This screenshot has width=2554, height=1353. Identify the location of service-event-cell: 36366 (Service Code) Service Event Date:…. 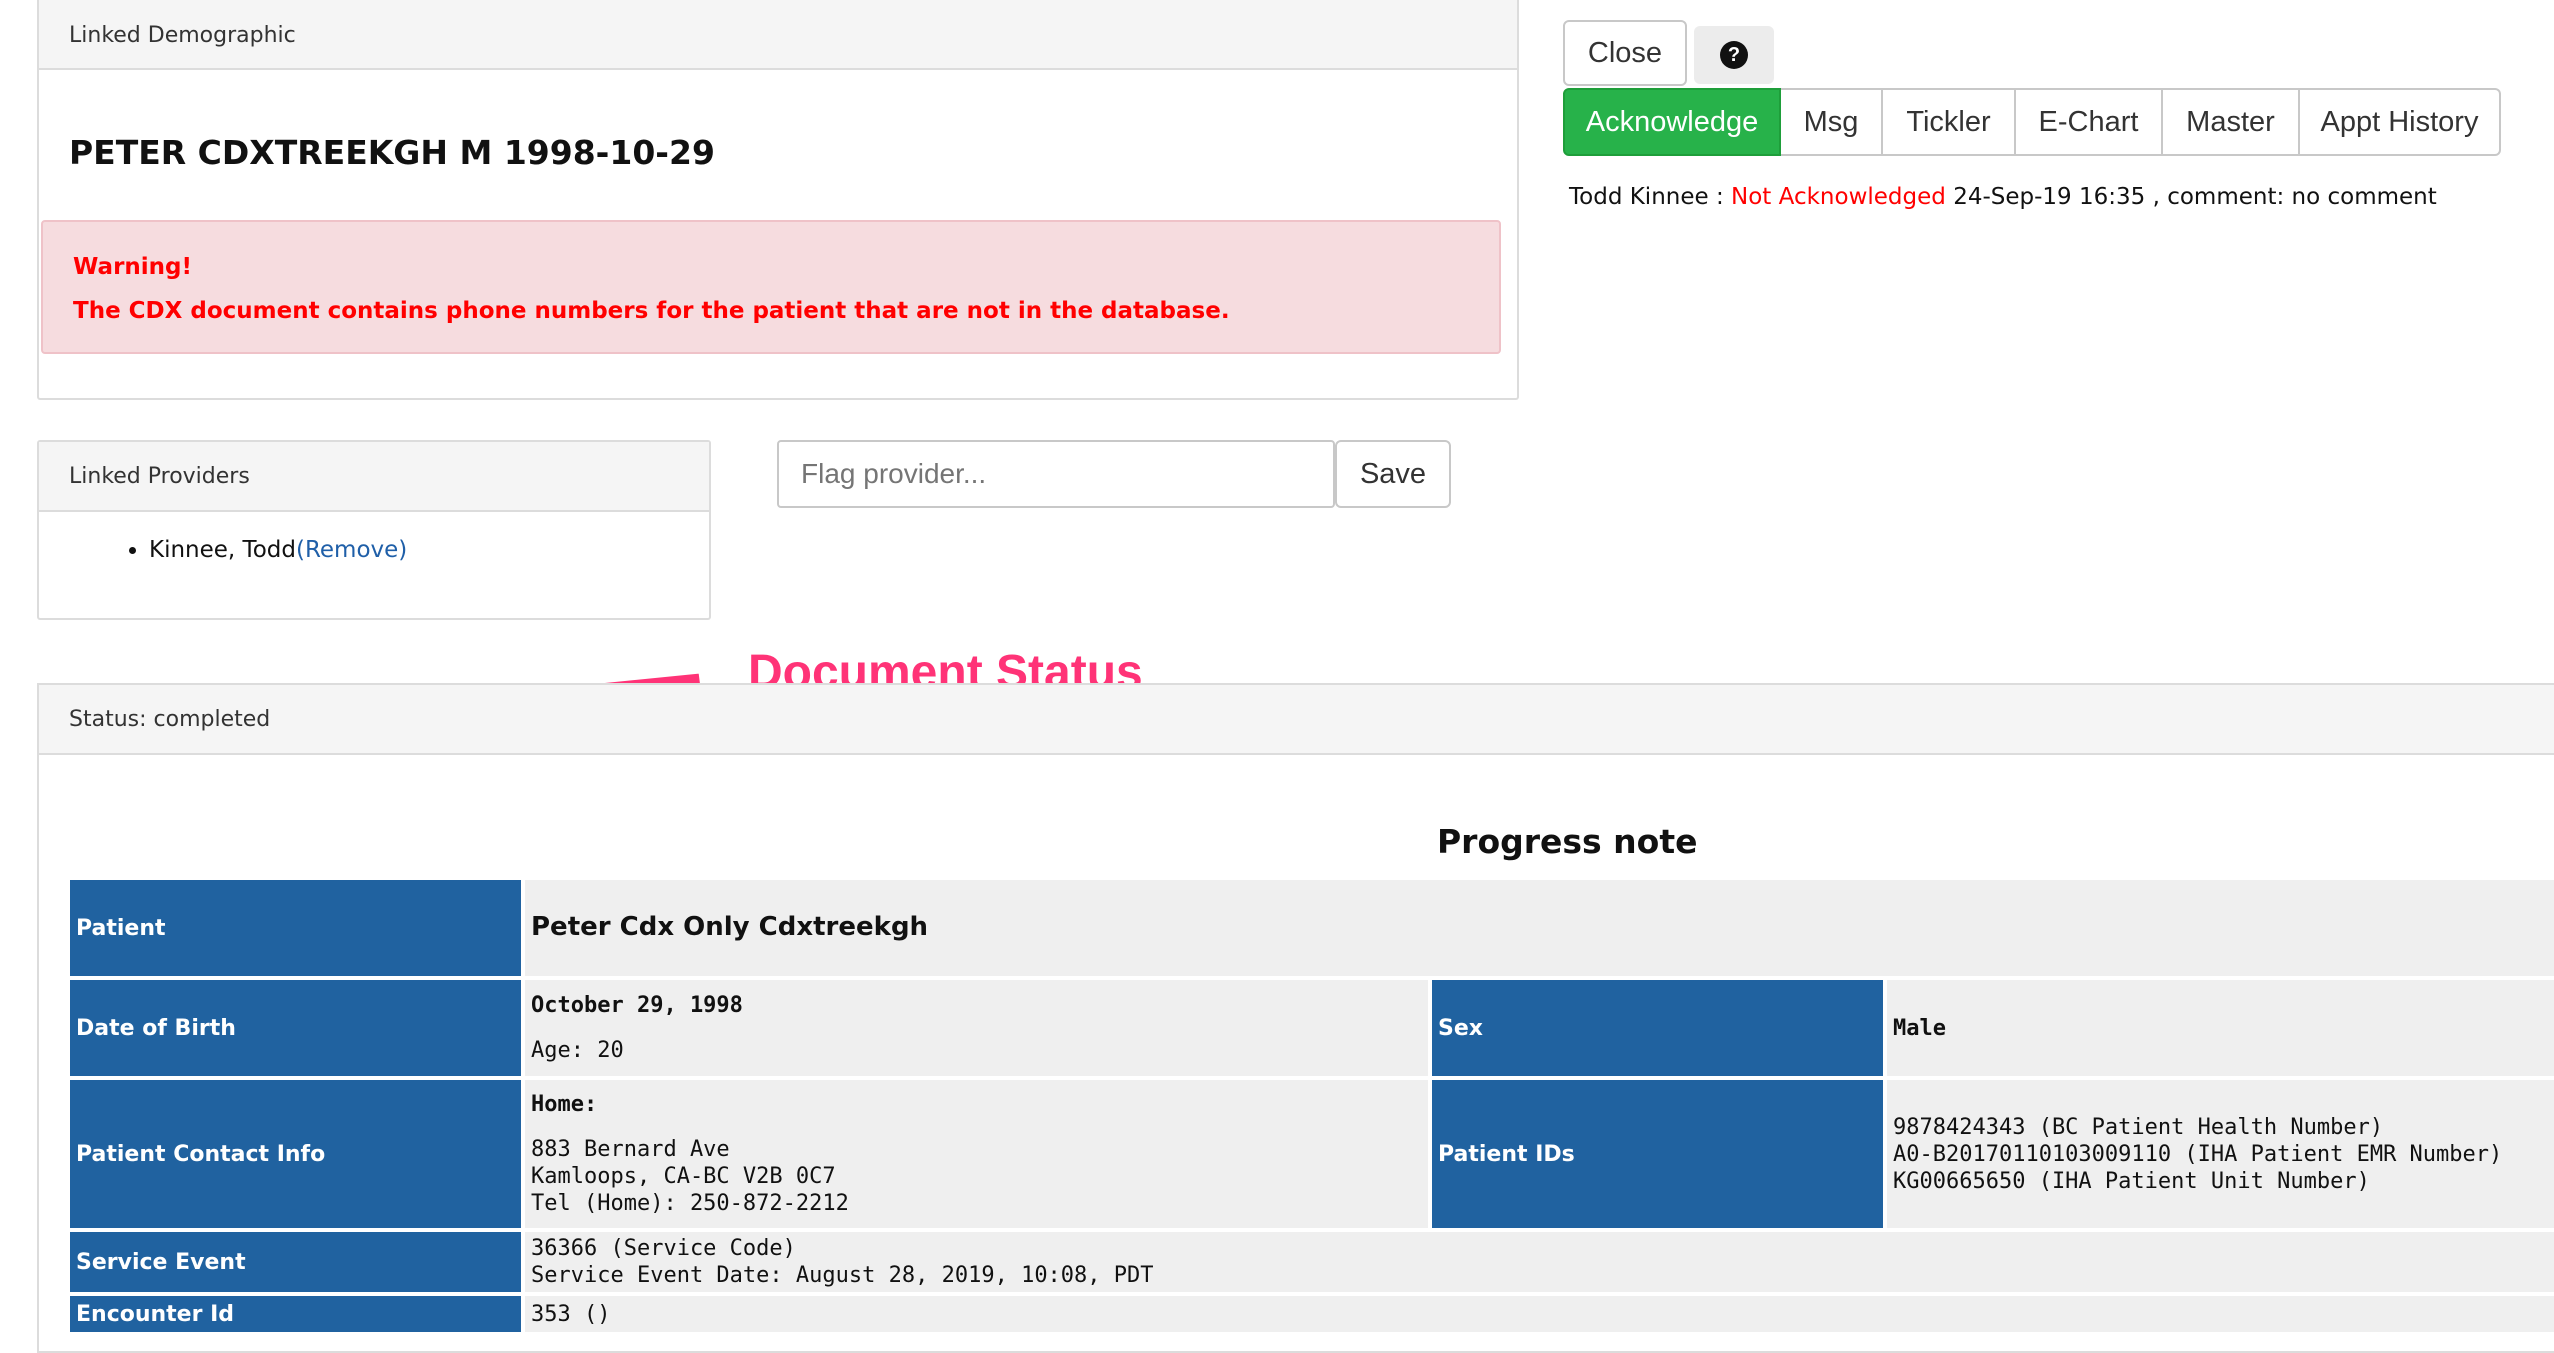
(1539, 1262).